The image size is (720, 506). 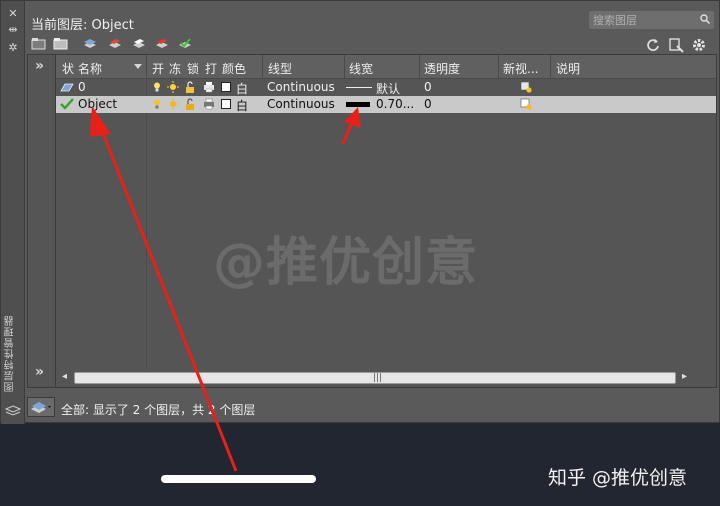 What do you see at coordinates (10, 353) in the screenshot?
I see `palette-title: 图层特性管理器` at bounding box center [10, 353].